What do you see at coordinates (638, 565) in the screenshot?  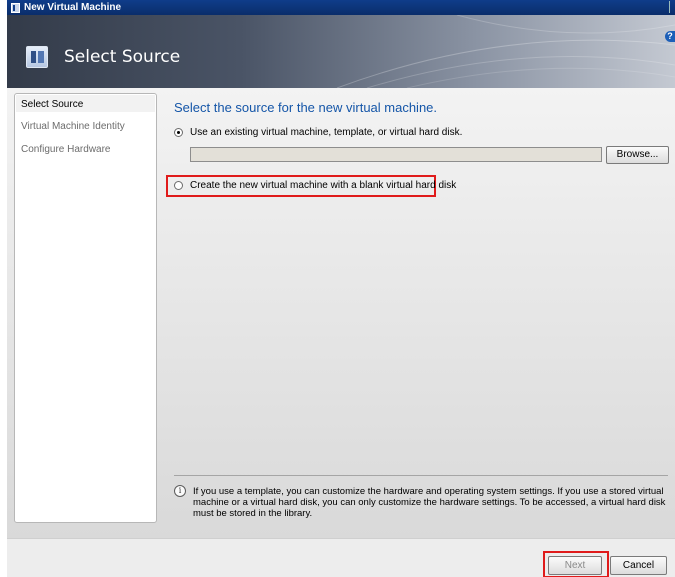 I see `cancel-button: Cancel` at bounding box center [638, 565].